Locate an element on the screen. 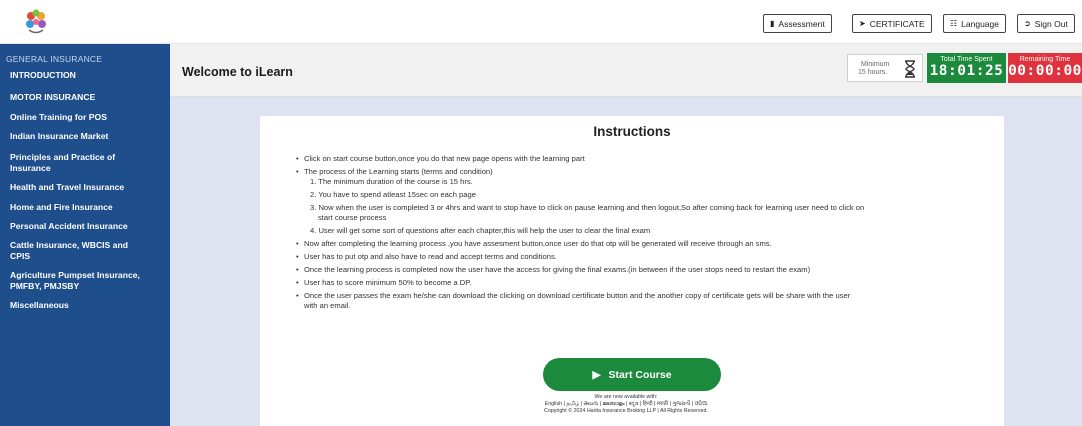  play-icon: ▶ is located at coordinates (596, 374).